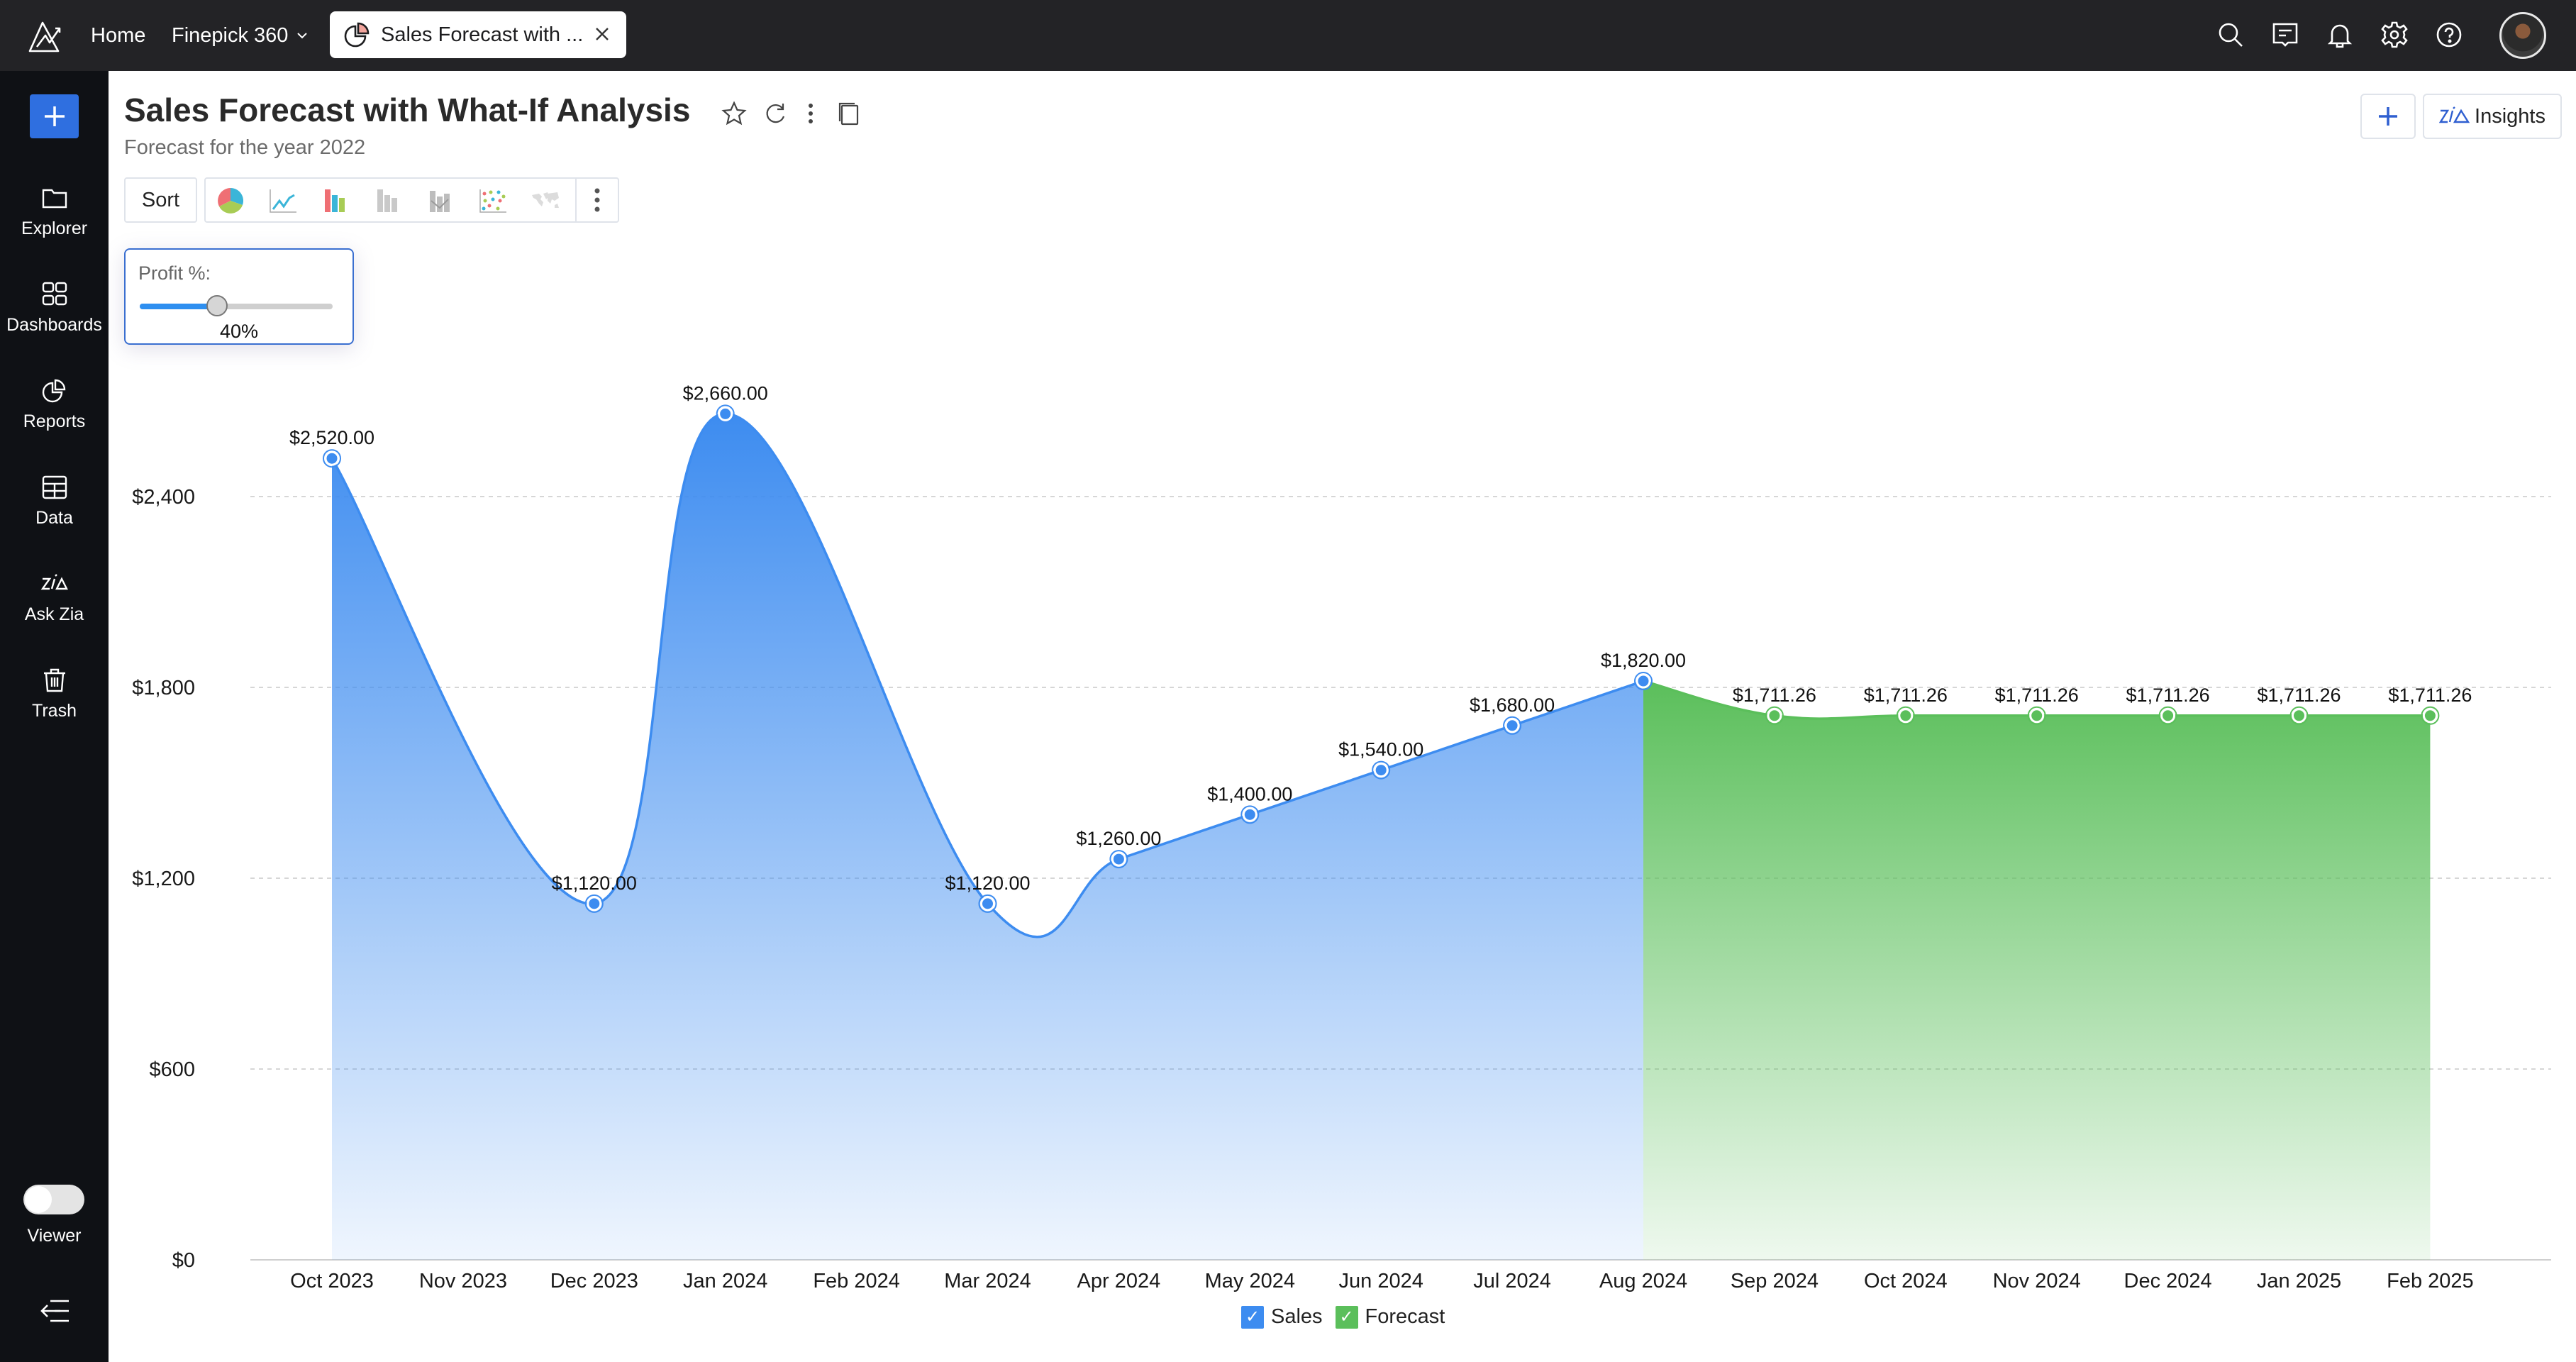  I want to click on nav-home: Home, so click(118, 35).